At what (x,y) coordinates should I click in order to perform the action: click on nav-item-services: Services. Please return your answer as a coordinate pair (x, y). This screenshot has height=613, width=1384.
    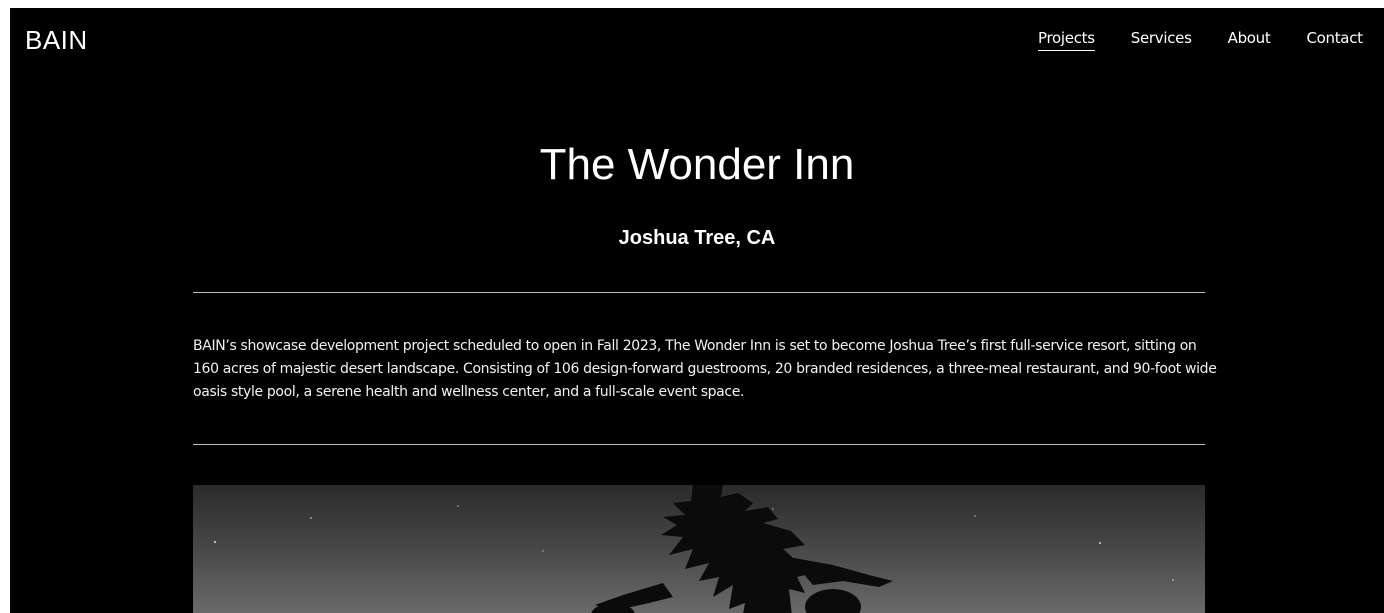
    Looking at the image, I should click on (1161, 40).